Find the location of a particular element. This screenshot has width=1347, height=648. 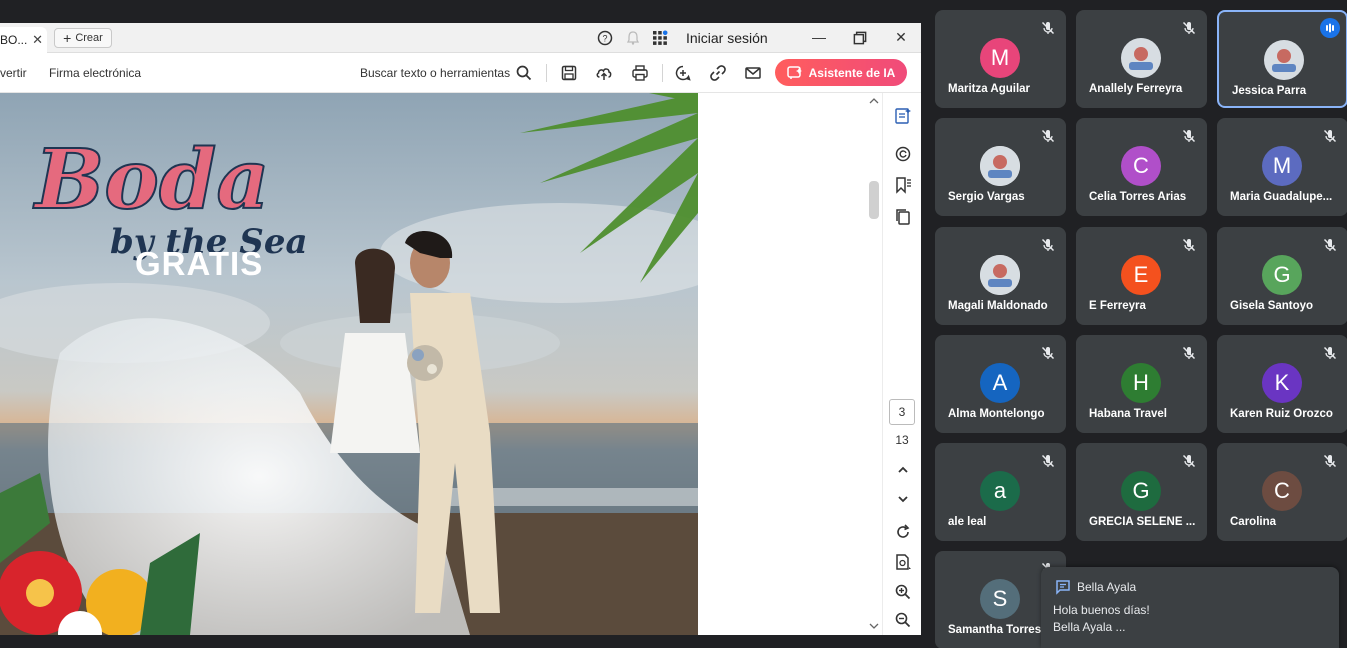

participant-name: Gisela Santoyo is located at coordinates (1272, 306).